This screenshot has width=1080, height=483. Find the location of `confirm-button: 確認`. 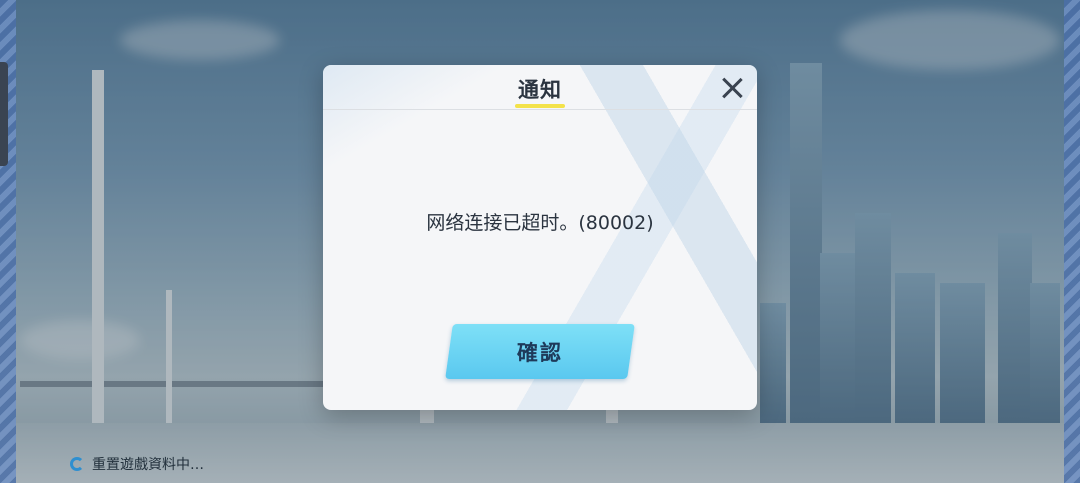

confirm-button: 確認 is located at coordinates (540, 351).